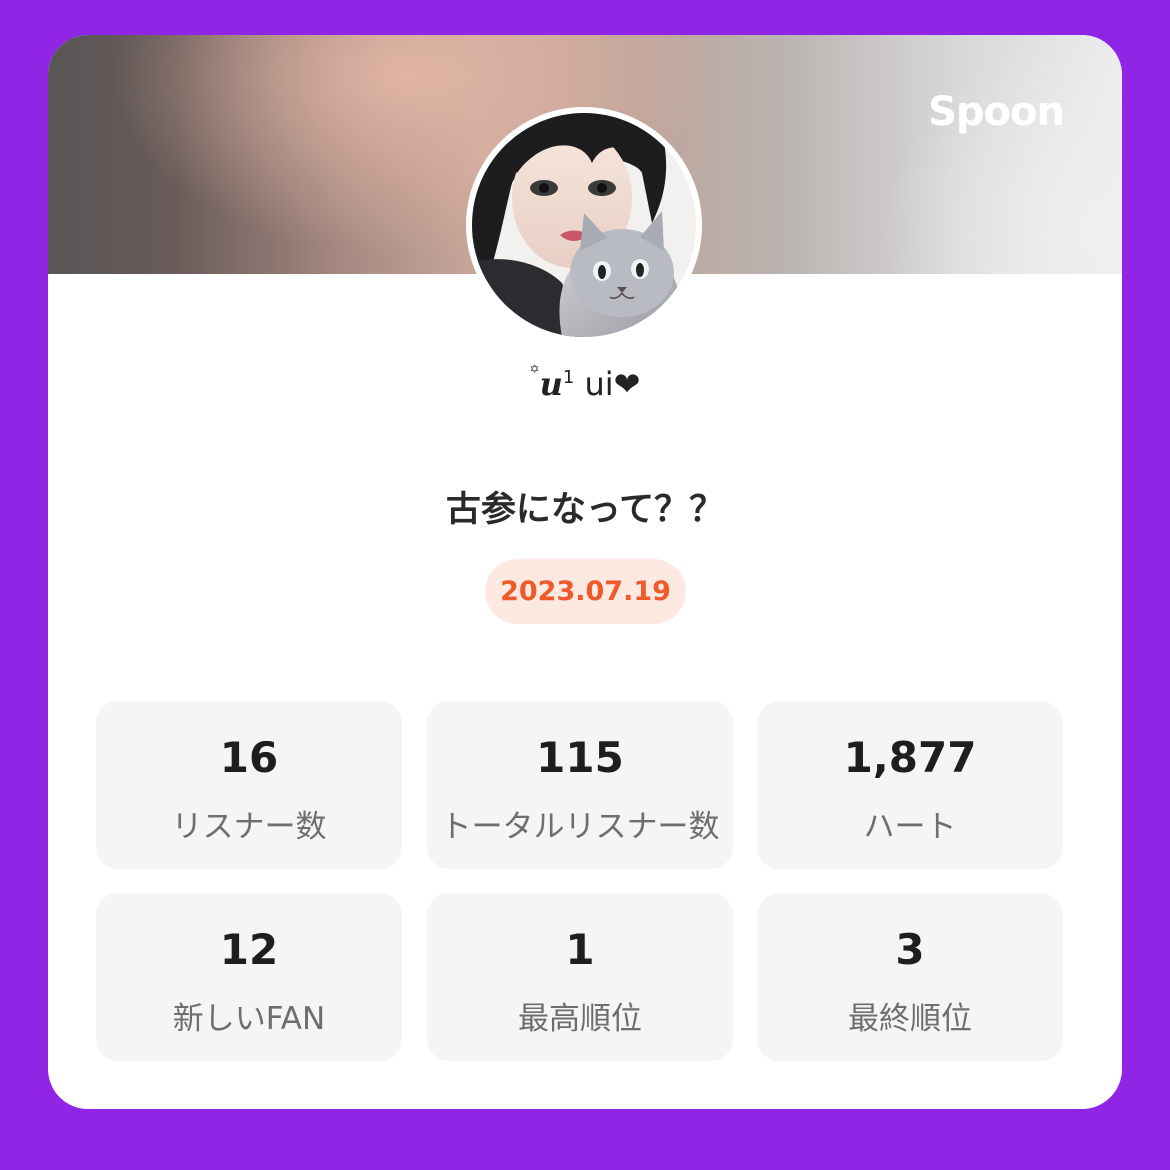  I want to click on username: ✡𝒖1 ui❤, so click(585, 382).